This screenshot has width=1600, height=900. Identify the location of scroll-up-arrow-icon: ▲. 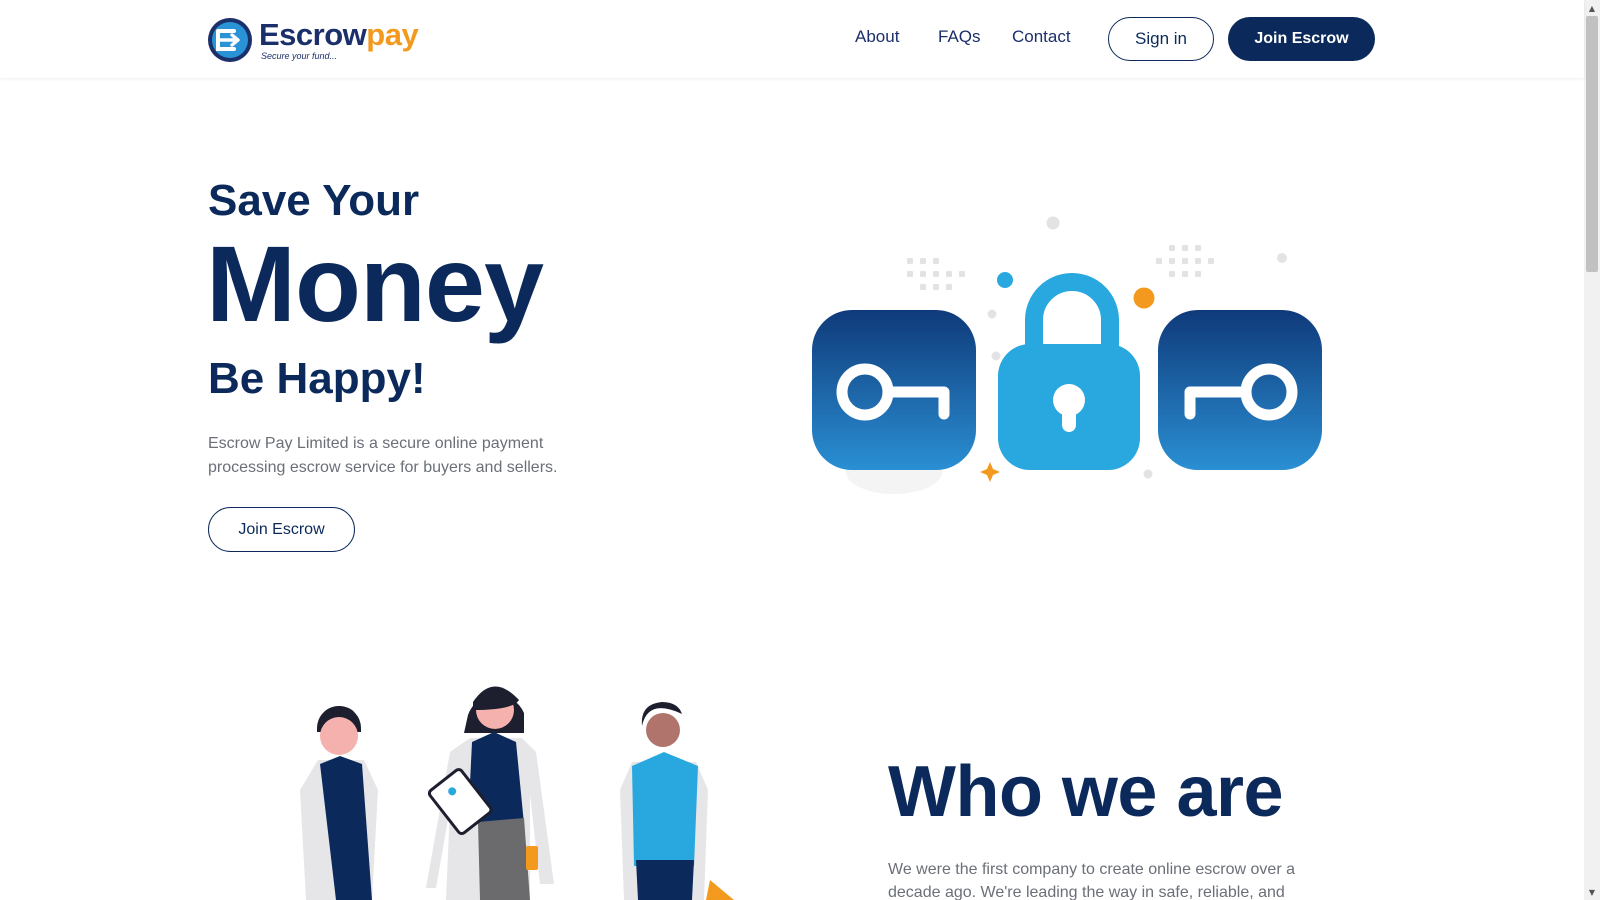
(1592, 8).